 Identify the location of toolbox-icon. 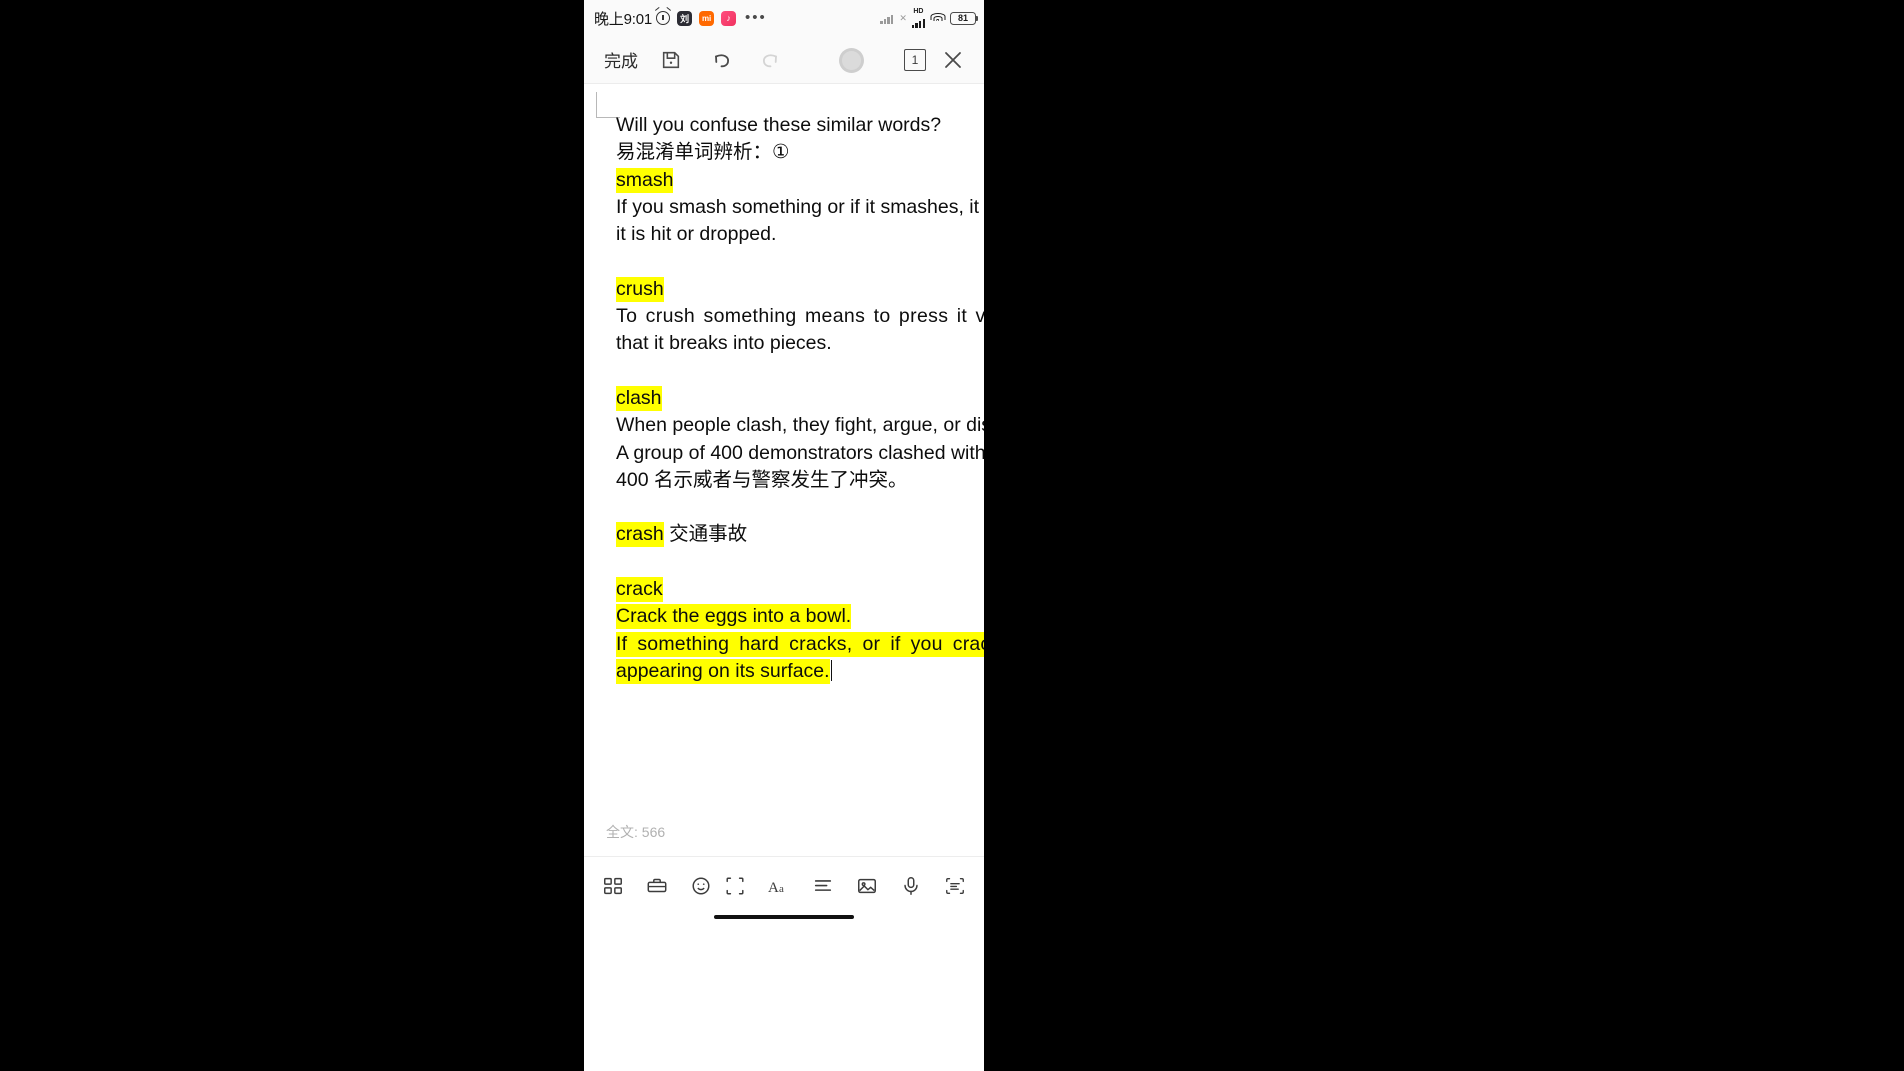
(657, 886).